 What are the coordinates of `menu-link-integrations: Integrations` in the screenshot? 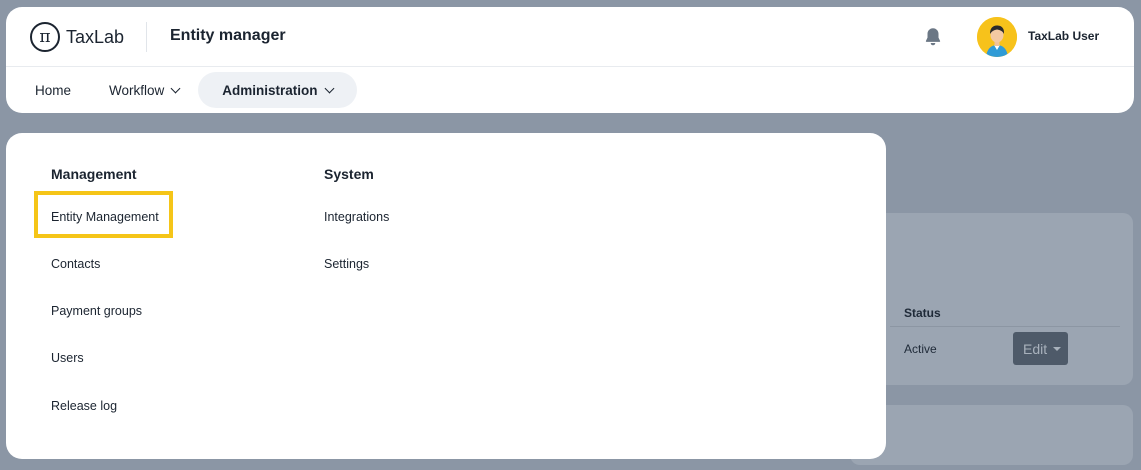 It's located at (356, 217).